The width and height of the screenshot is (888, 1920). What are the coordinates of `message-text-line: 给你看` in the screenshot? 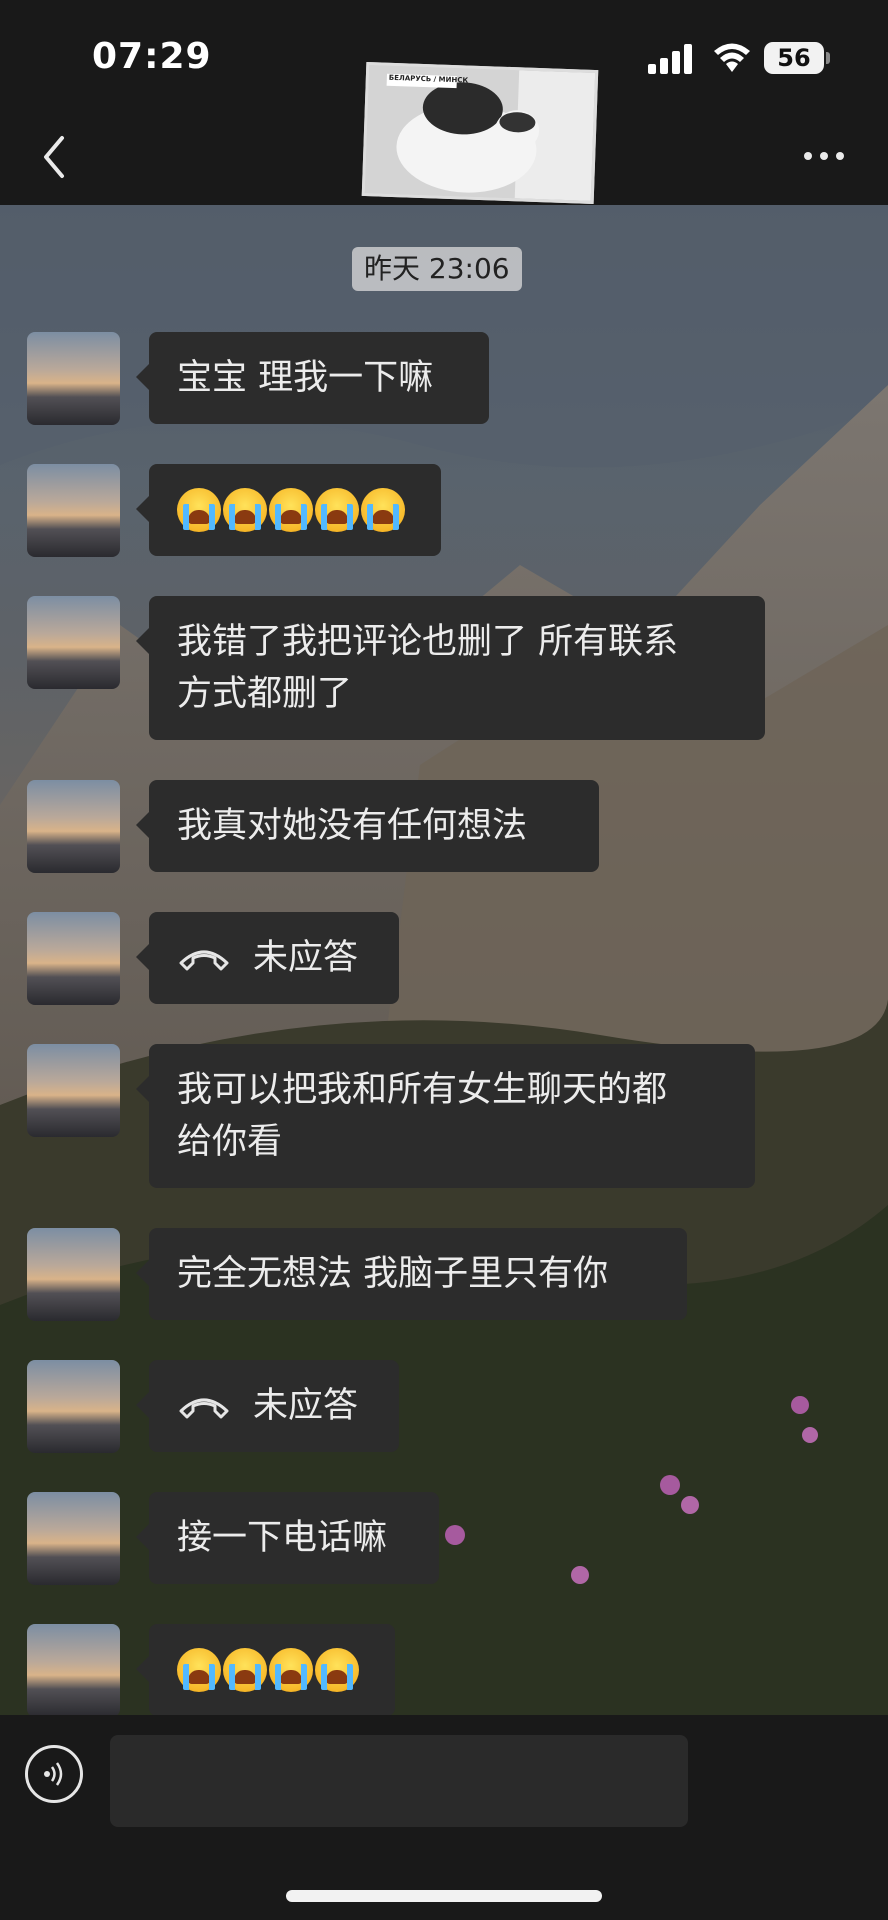 It's located at (230, 1142).